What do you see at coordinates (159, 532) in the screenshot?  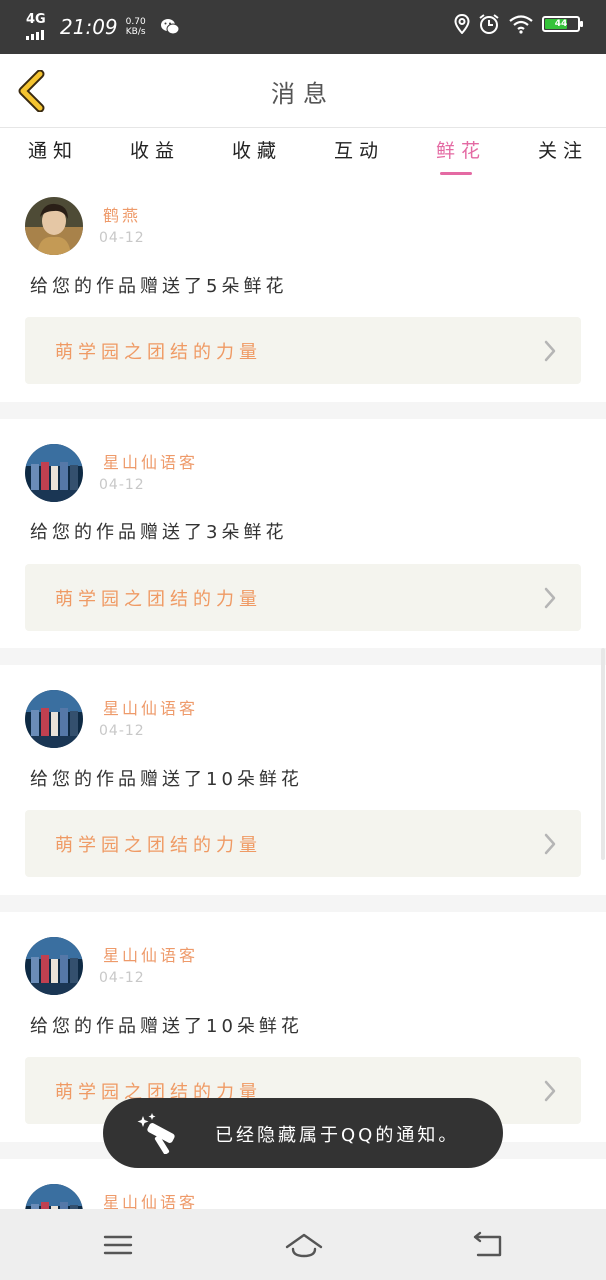 I see `notification-message: 给您的作品赠送了3朵鲜花` at bounding box center [159, 532].